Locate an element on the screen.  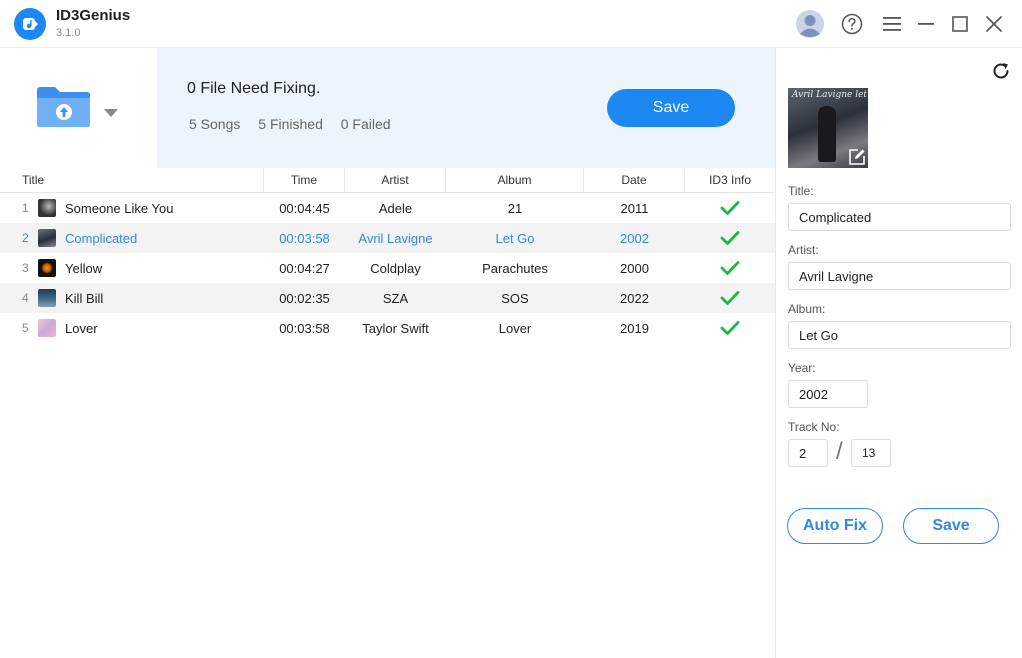
row-index: 4 is located at coordinates (25, 298).